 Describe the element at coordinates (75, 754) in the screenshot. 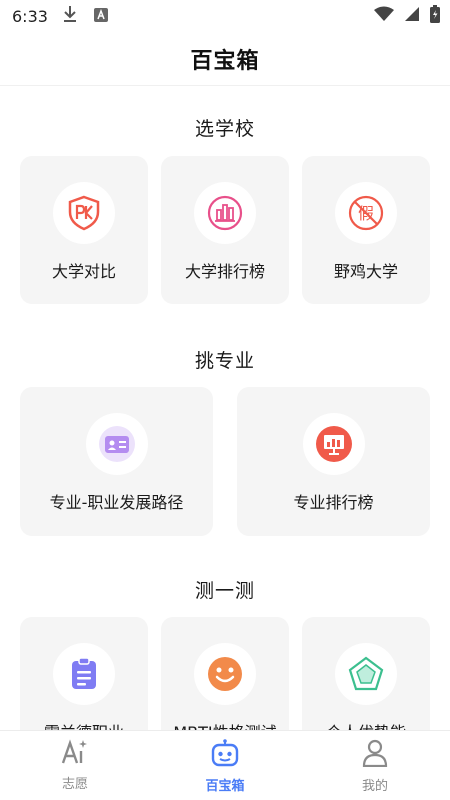

I see `ai-sparkle-icon` at that location.